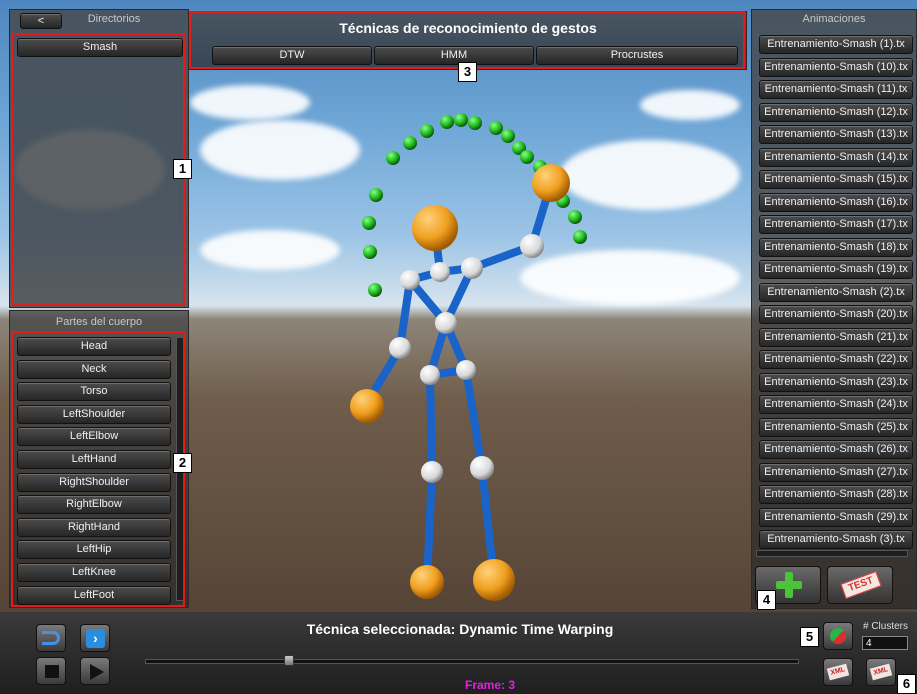 The height and width of the screenshot is (694, 917). Describe the element at coordinates (836, 44) in the screenshot. I see `animation-item: Entrenamiento-Smash (1).tx` at that location.